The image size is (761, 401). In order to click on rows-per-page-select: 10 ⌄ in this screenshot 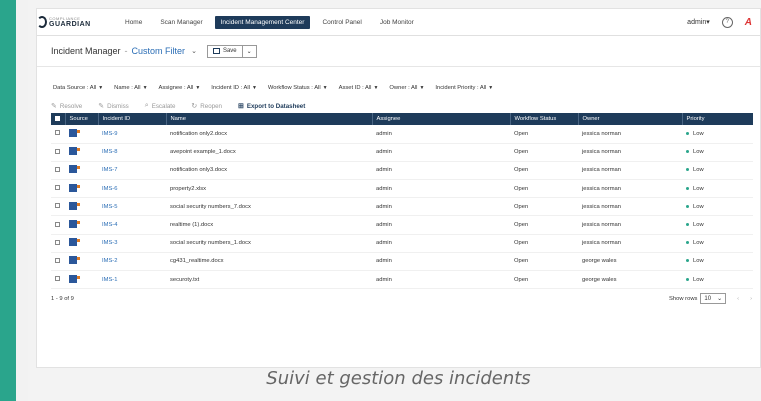, I will do `click(713, 298)`.